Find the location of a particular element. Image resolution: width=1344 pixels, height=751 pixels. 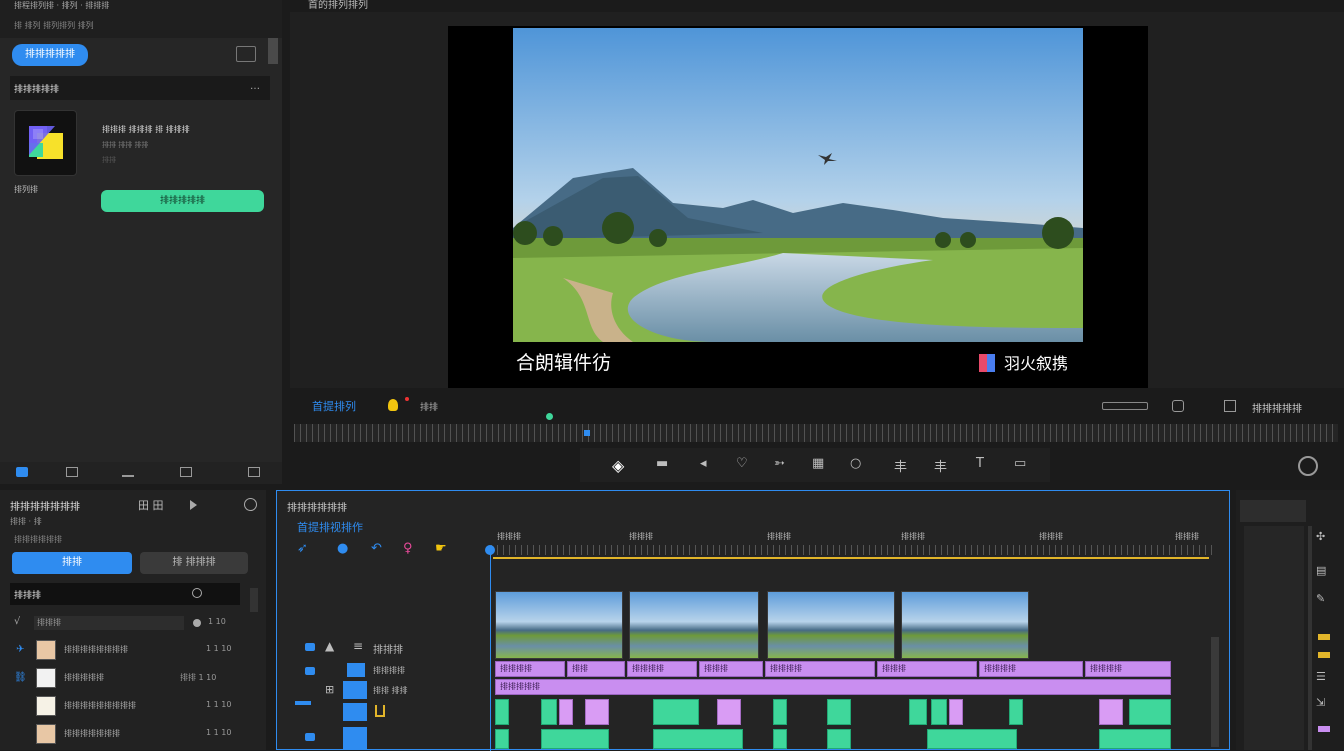

import-button: 排排排排排 is located at coordinates (50, 55).